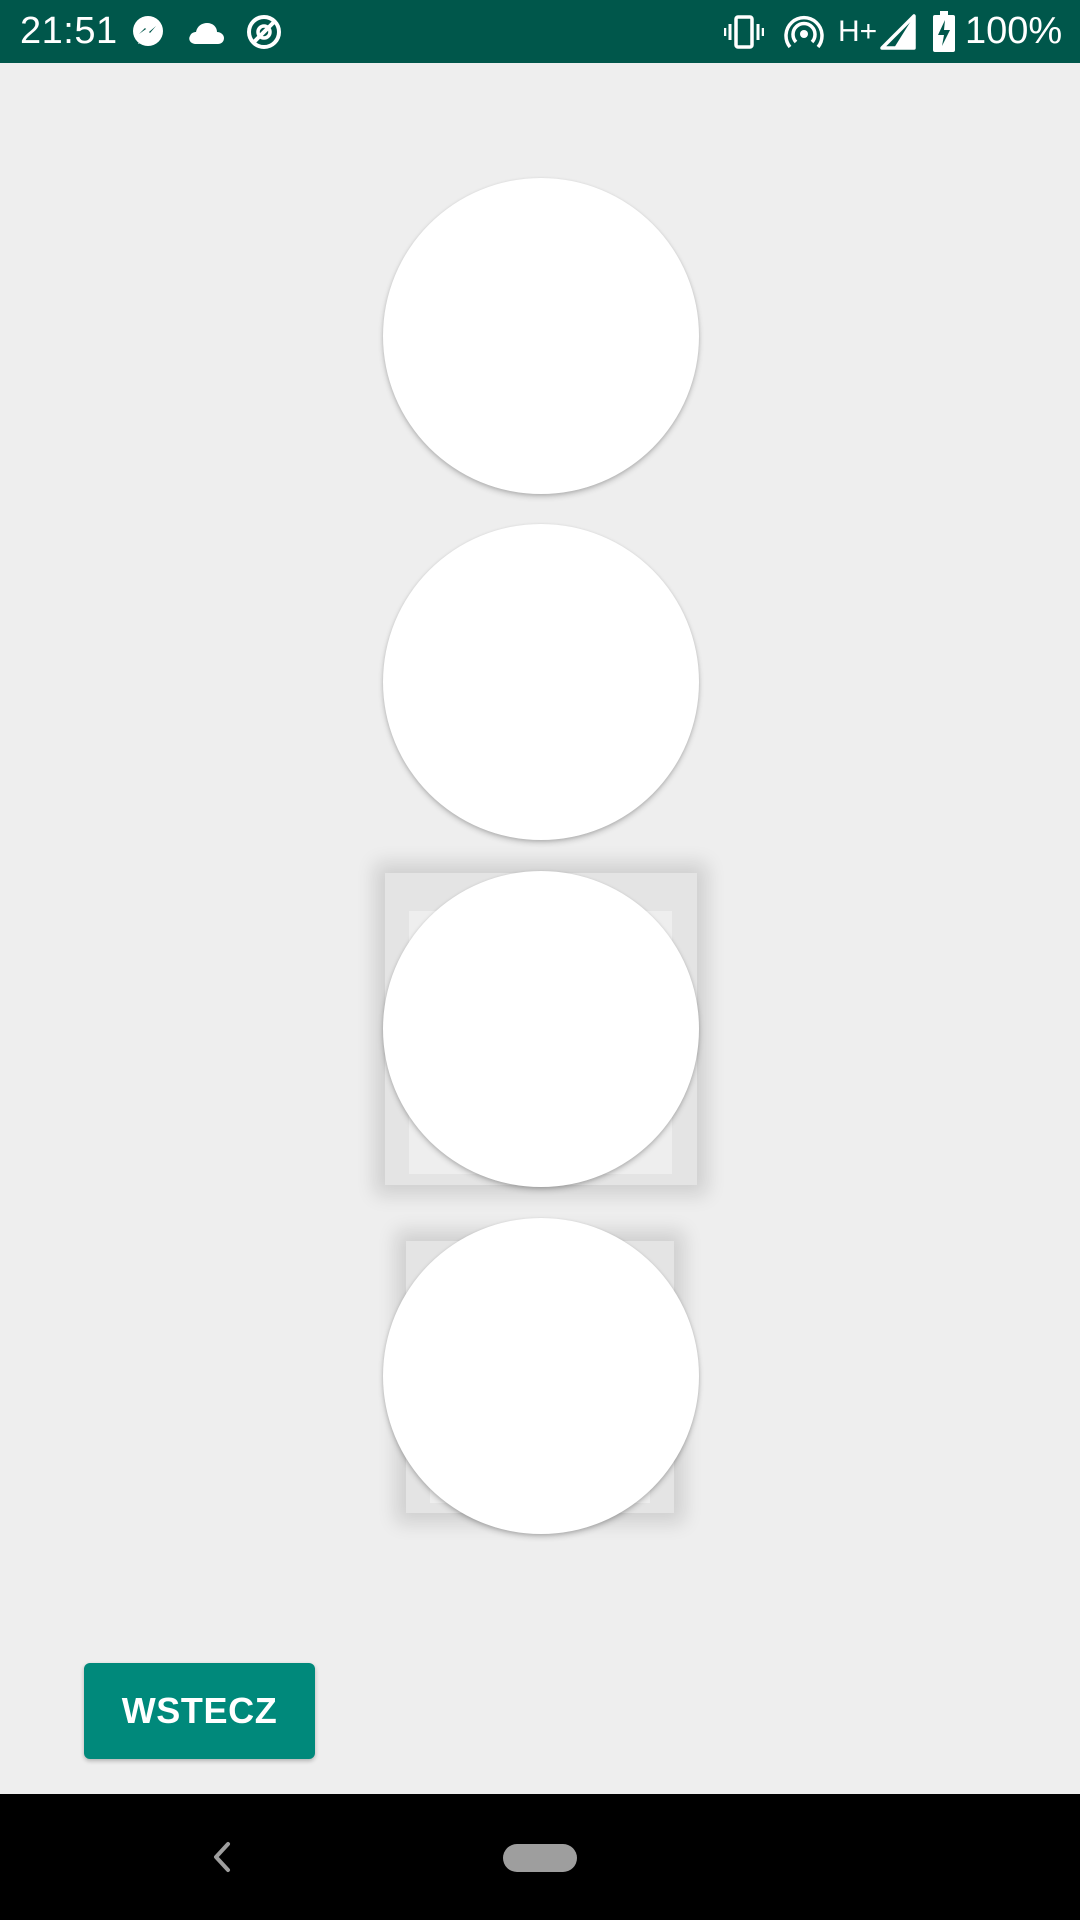  What do you see at coordinates (898, 32) in the screenshot?
I see `signal-icon` at bounding box center [898, 32].